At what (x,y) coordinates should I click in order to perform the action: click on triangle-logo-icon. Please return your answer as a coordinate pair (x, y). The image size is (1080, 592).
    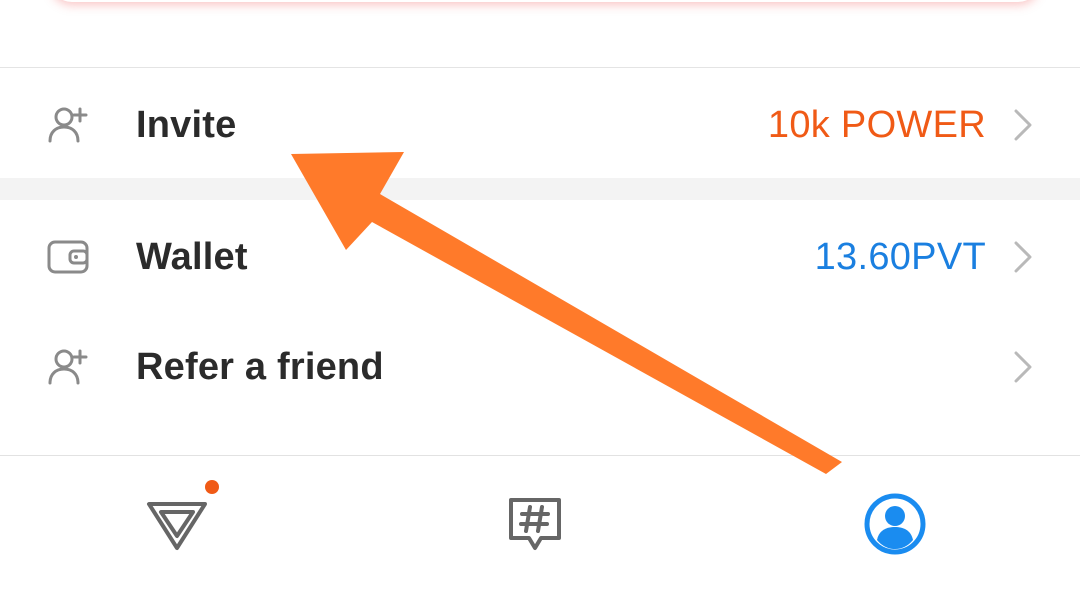
    Looking at the image, I should click on (177, 526).